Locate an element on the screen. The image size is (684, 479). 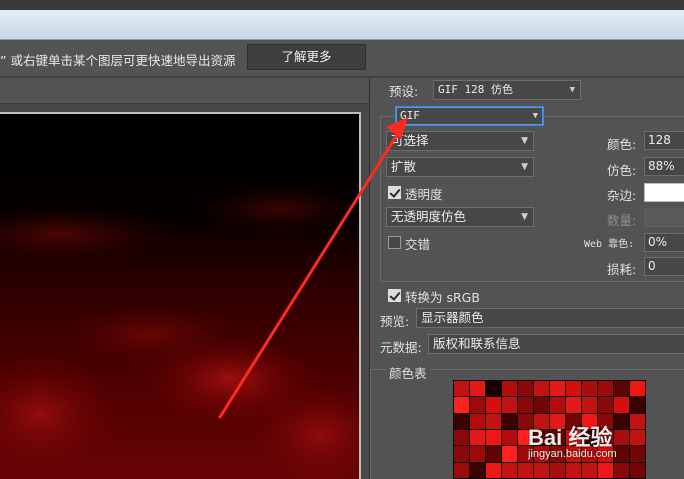
watermark-url: jingyan.baidu.com is located at coordinates (572, 454).